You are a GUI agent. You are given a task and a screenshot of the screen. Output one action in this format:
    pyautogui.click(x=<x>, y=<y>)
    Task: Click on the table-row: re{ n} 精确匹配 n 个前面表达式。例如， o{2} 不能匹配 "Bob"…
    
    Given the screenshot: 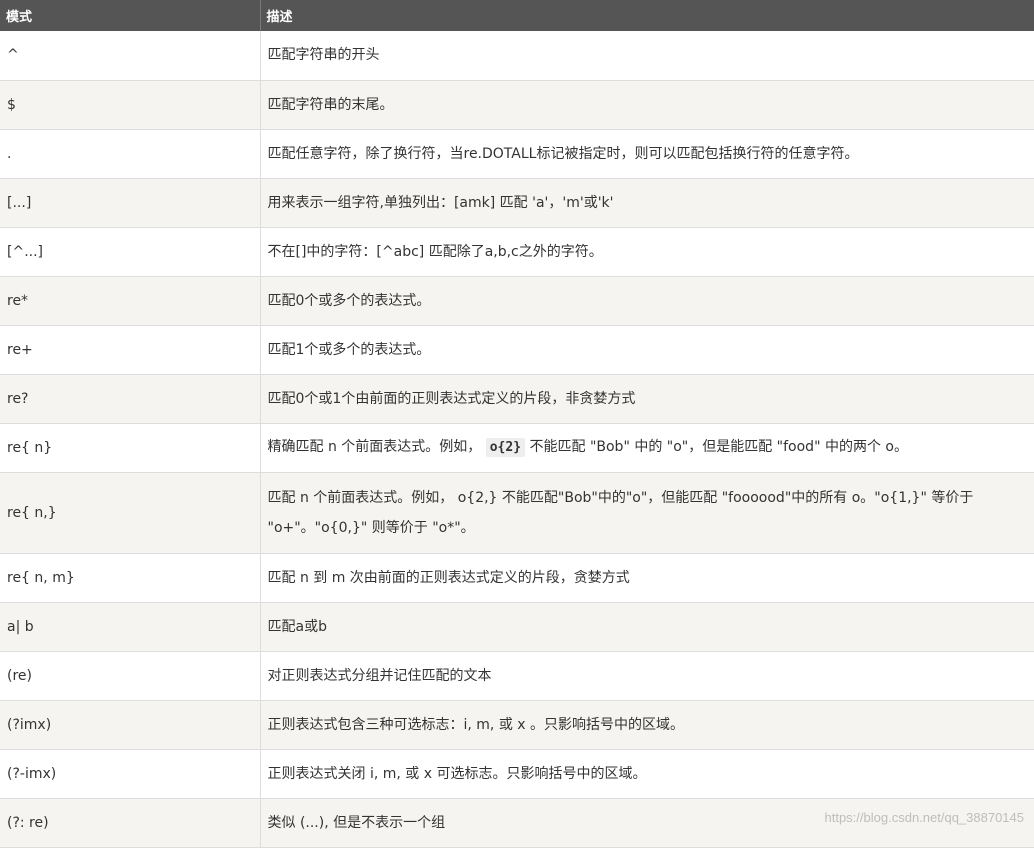 What is the action you would take?
    pyautogui.click(x=517, y=448)
    